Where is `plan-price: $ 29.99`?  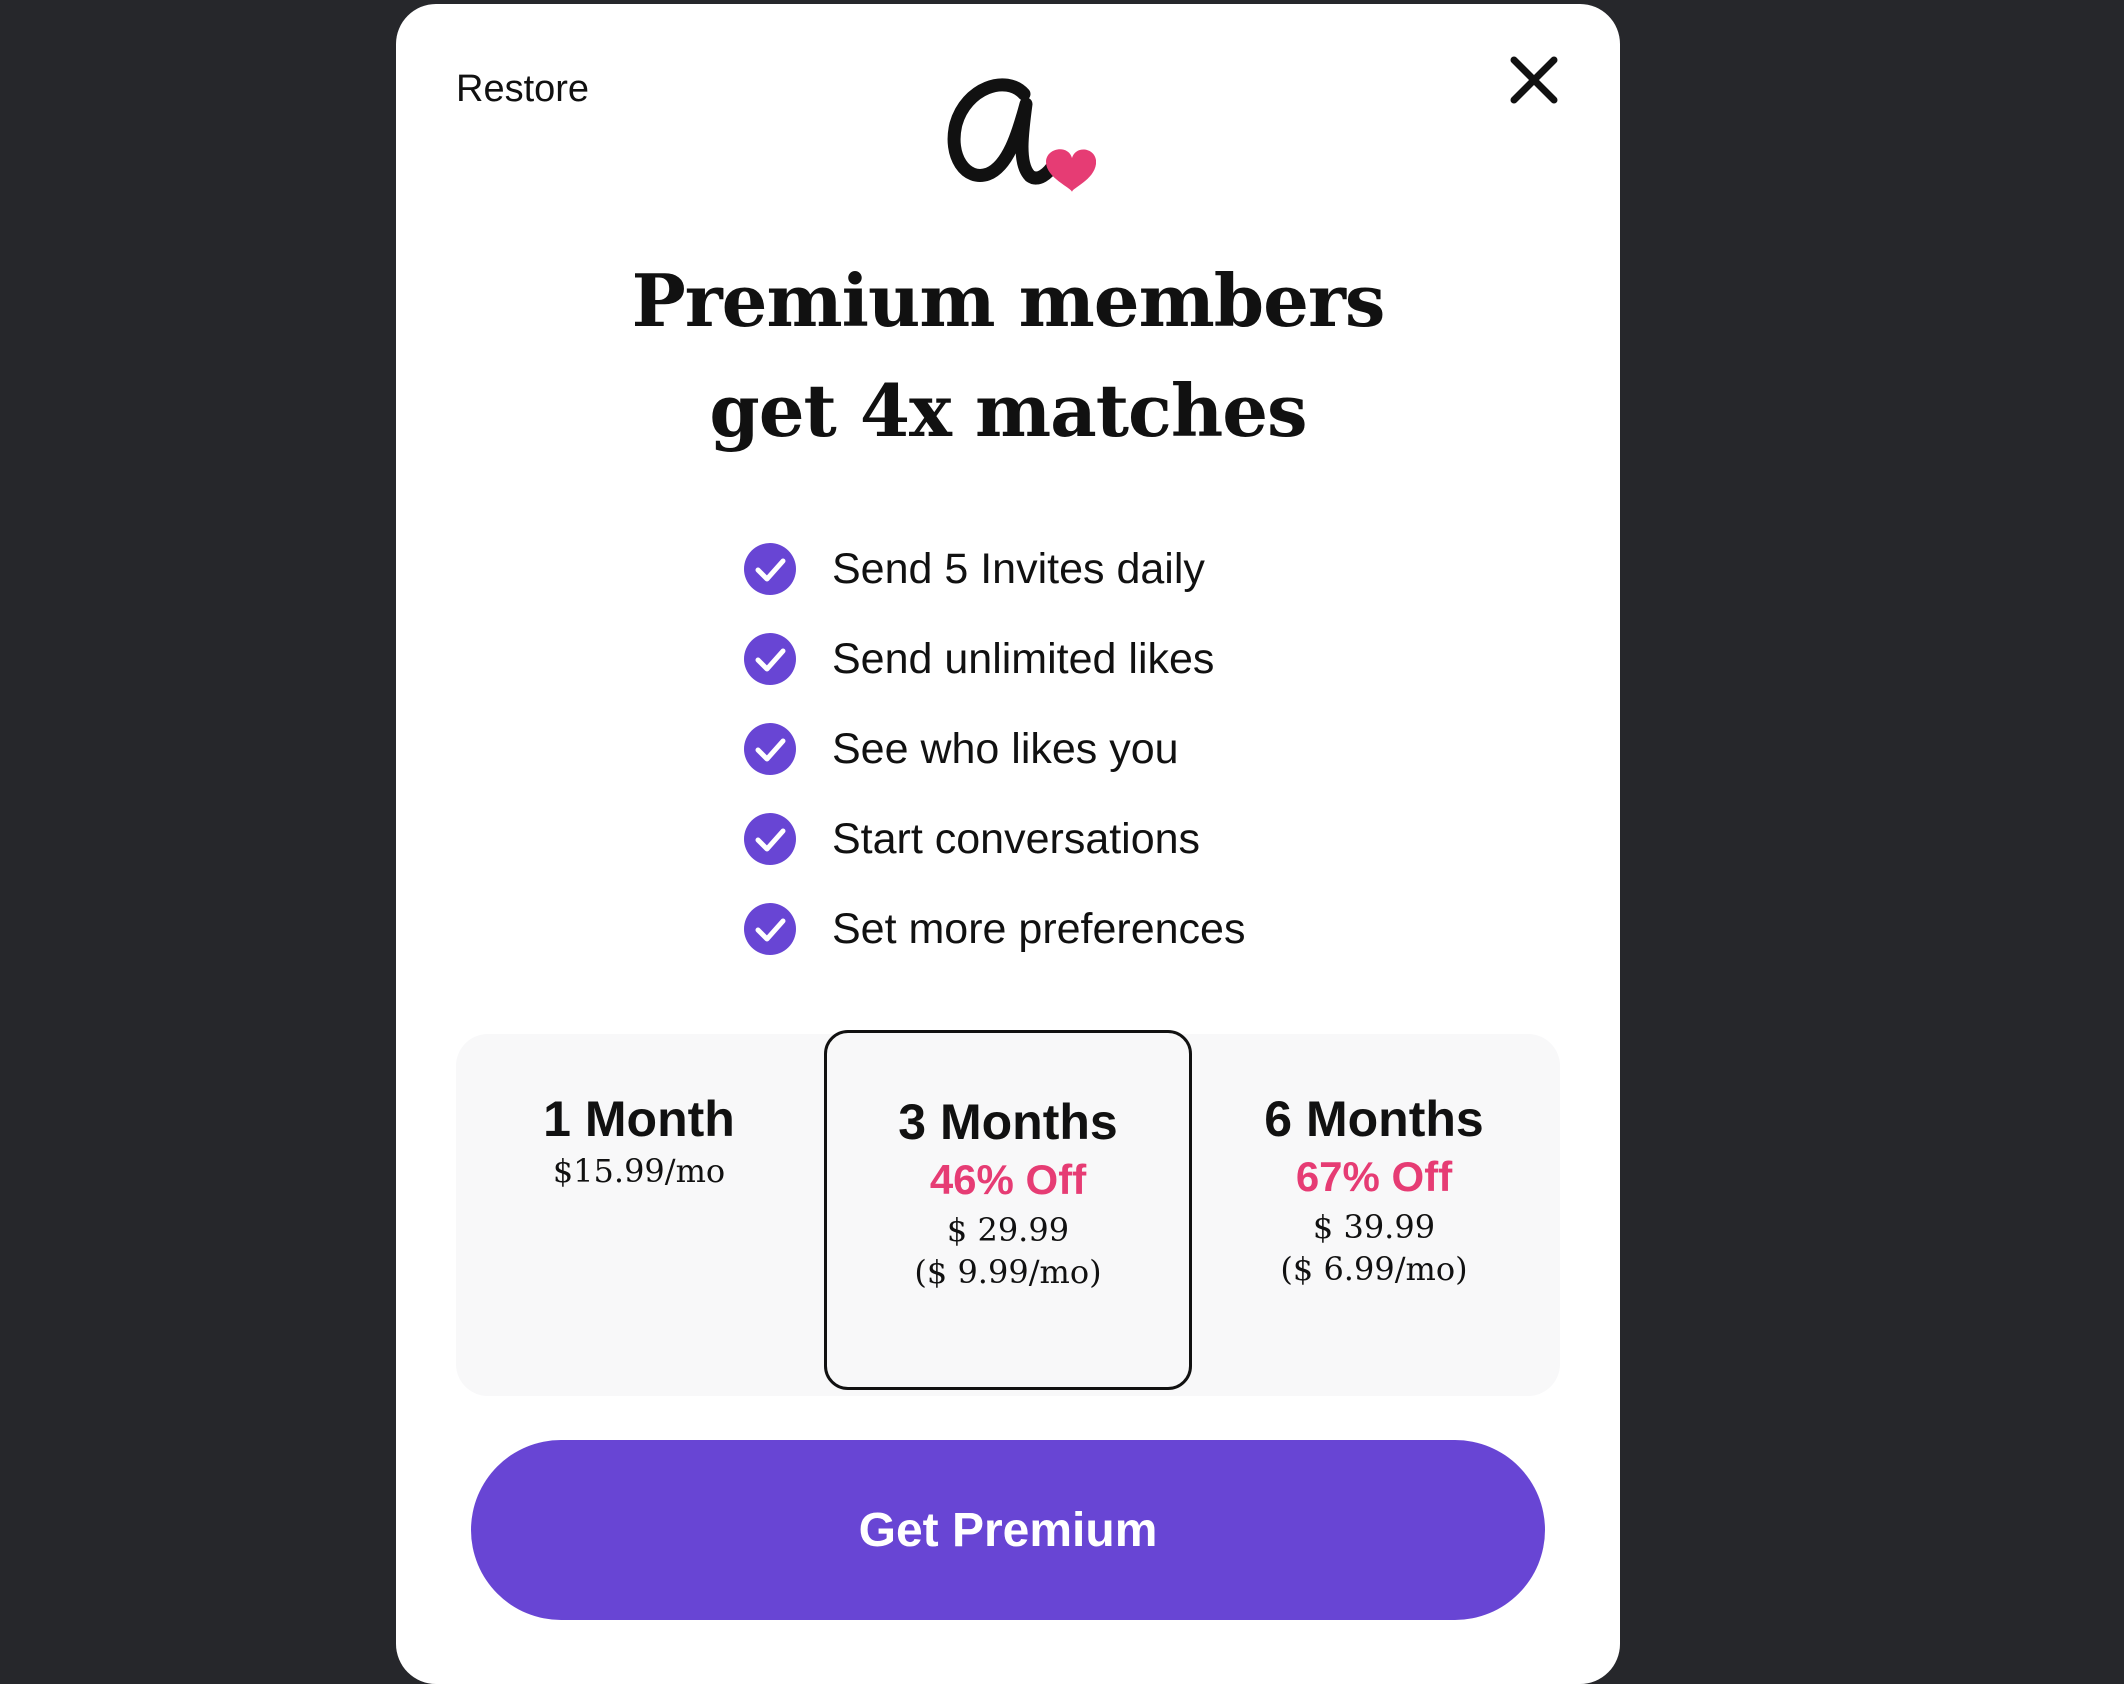 plan-price: $ 29.99 is located at coordinates (1008, 1230).